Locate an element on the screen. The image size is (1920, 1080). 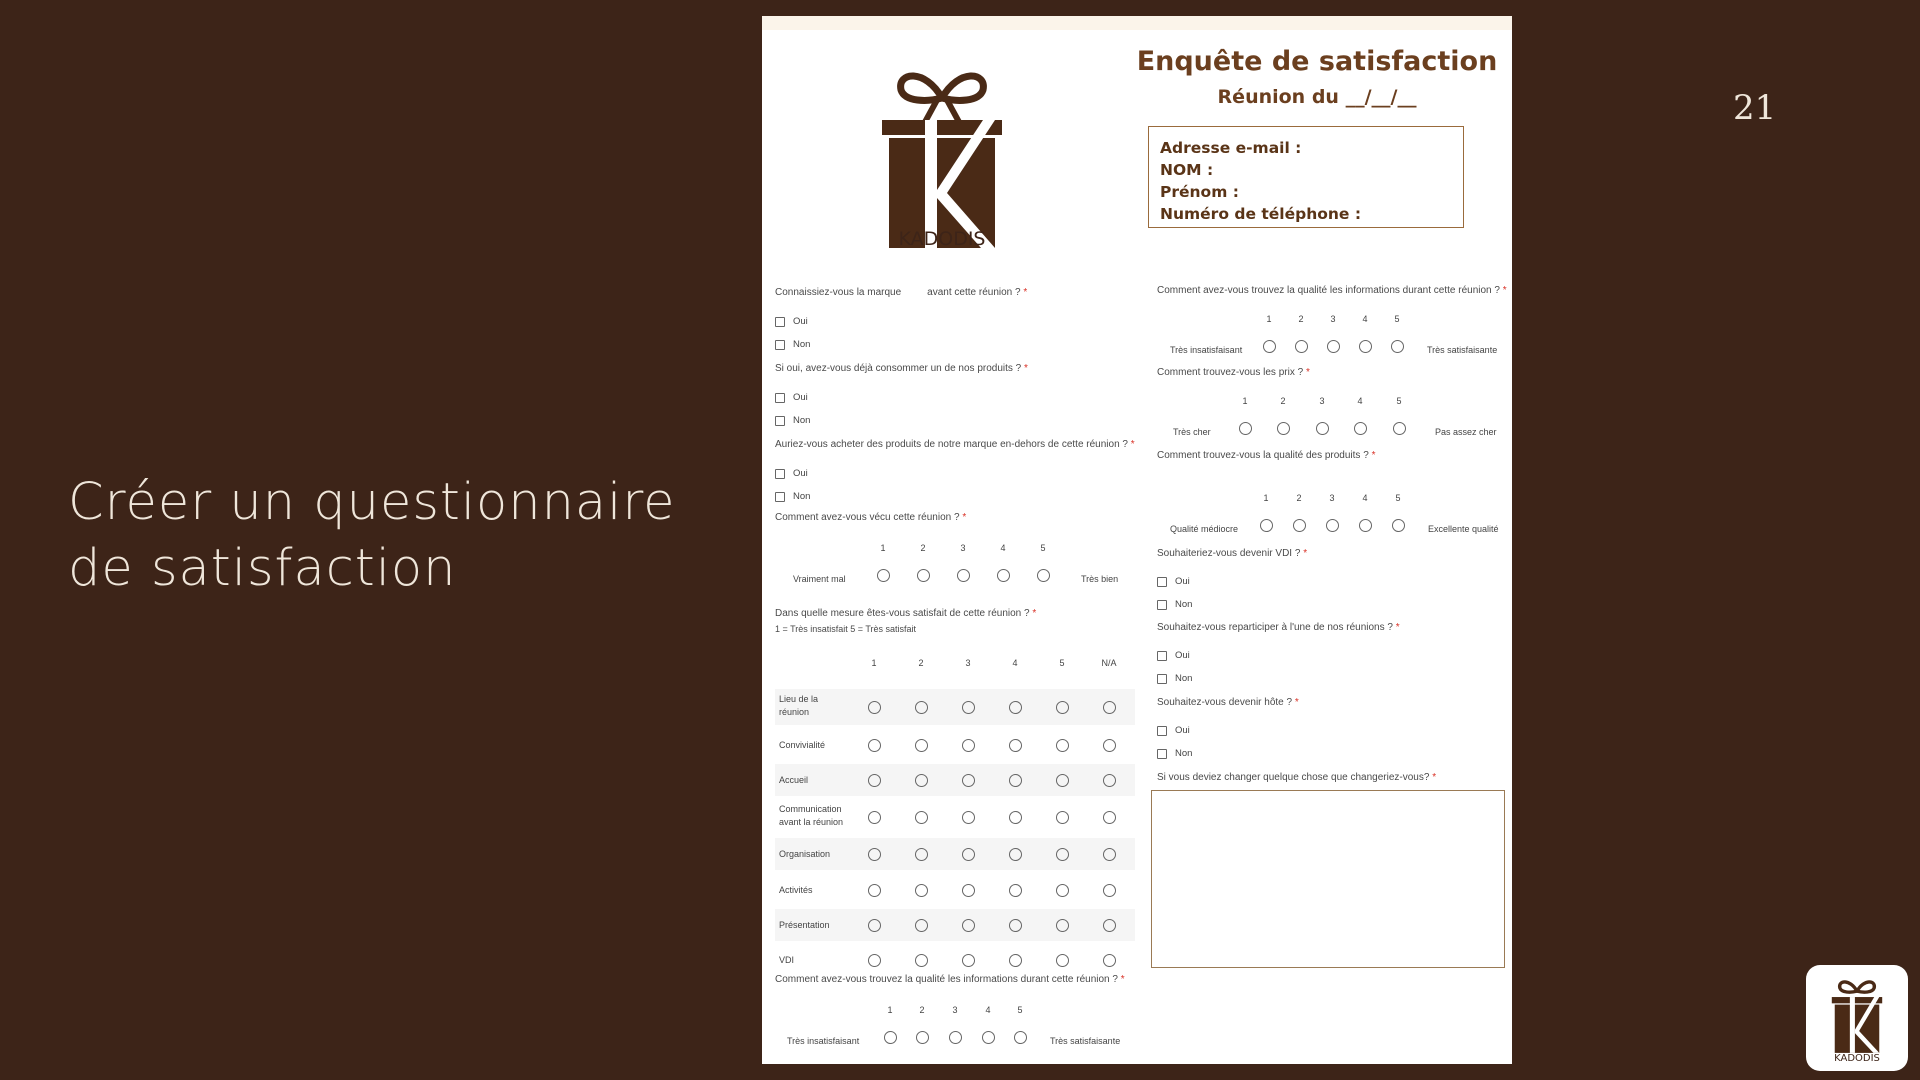
scale-high-label: Très bien is located at coordinates (1100, 579).